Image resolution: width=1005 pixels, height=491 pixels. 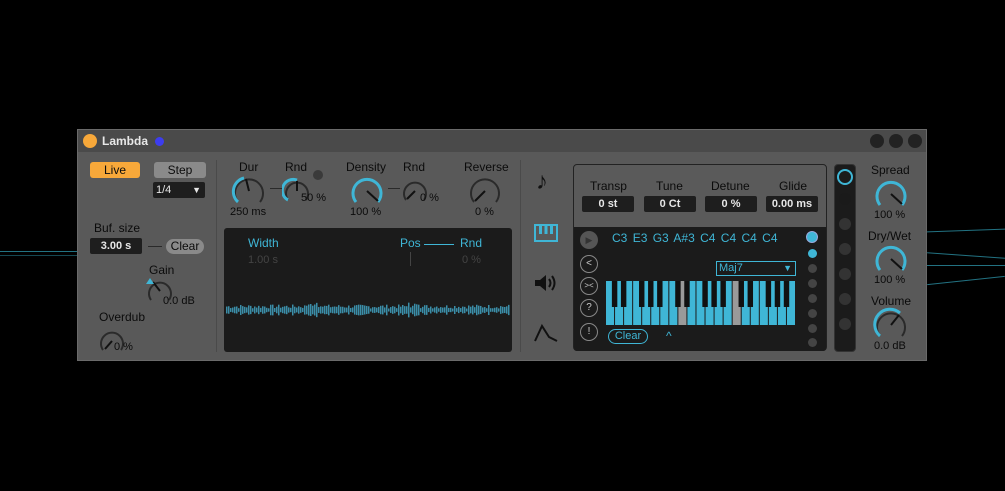 I want to click on rnd-label: Rnd, so click(x=471, y=243).